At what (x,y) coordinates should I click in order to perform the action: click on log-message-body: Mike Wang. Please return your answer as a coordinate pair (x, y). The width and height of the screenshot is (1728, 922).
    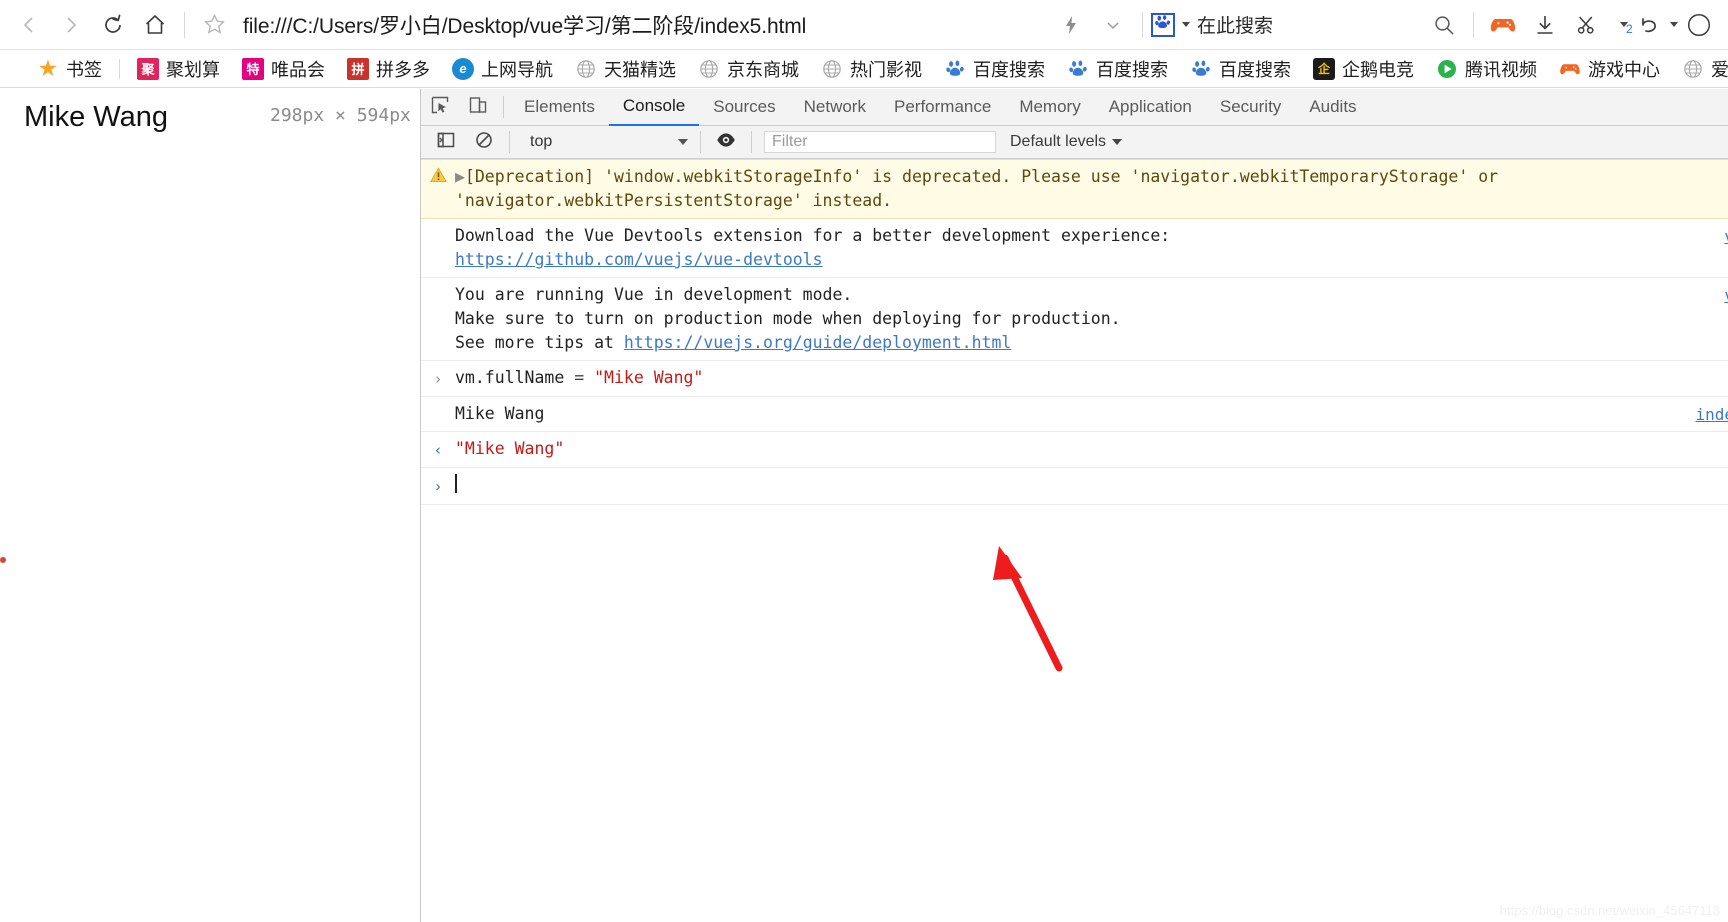
    Looking at the image, I should click on (500, 413).